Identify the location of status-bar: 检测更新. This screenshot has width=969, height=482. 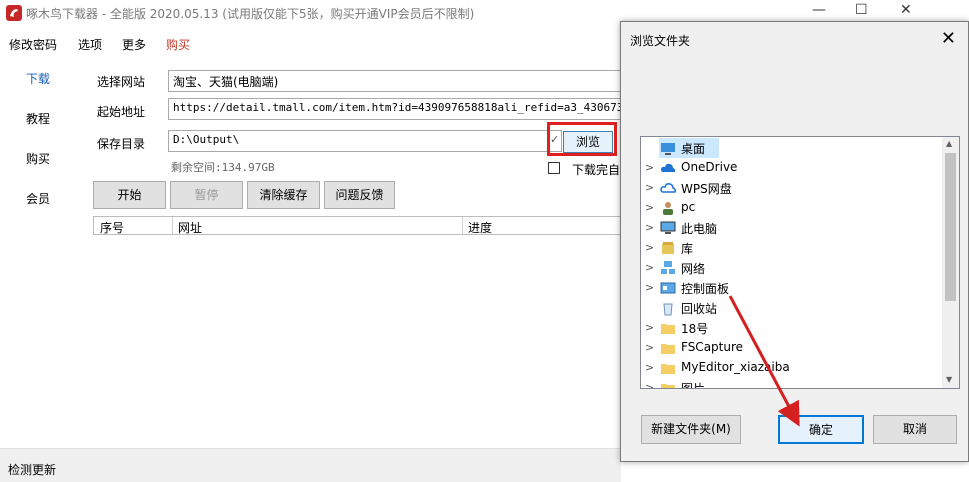
(310, 465).